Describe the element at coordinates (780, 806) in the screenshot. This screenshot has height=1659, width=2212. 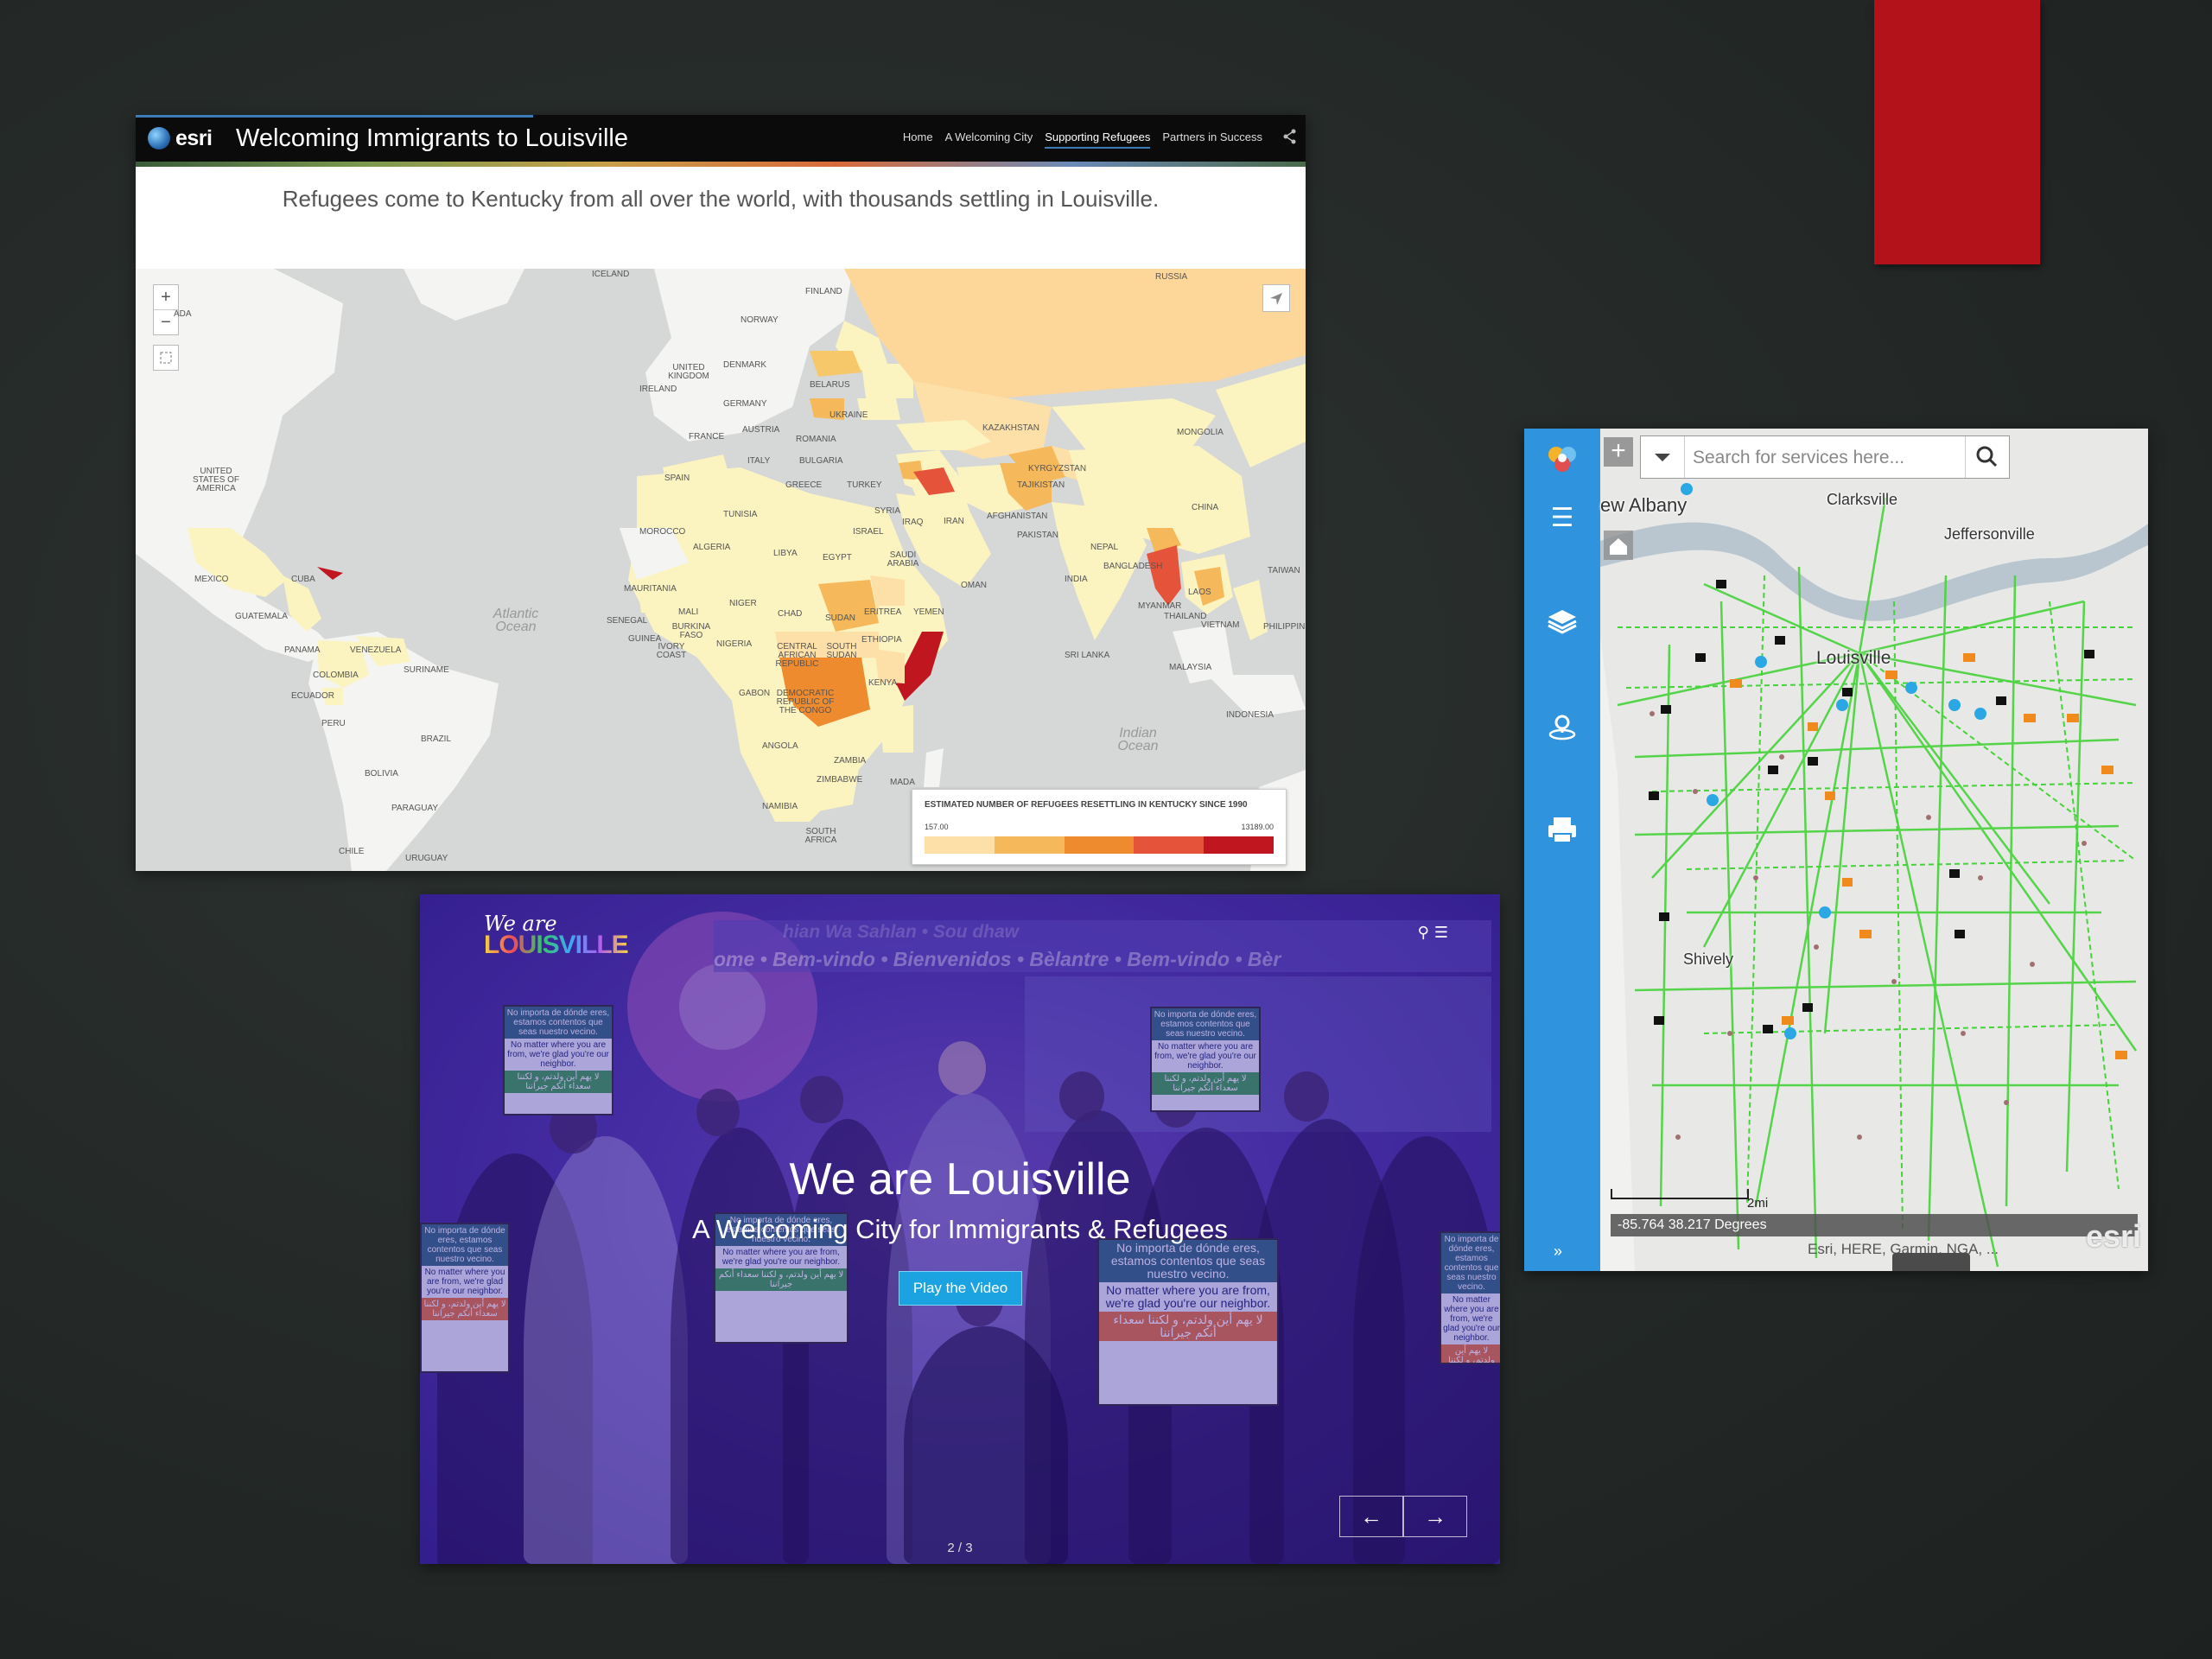
I see `map-label: NAMIBIA` at that location.